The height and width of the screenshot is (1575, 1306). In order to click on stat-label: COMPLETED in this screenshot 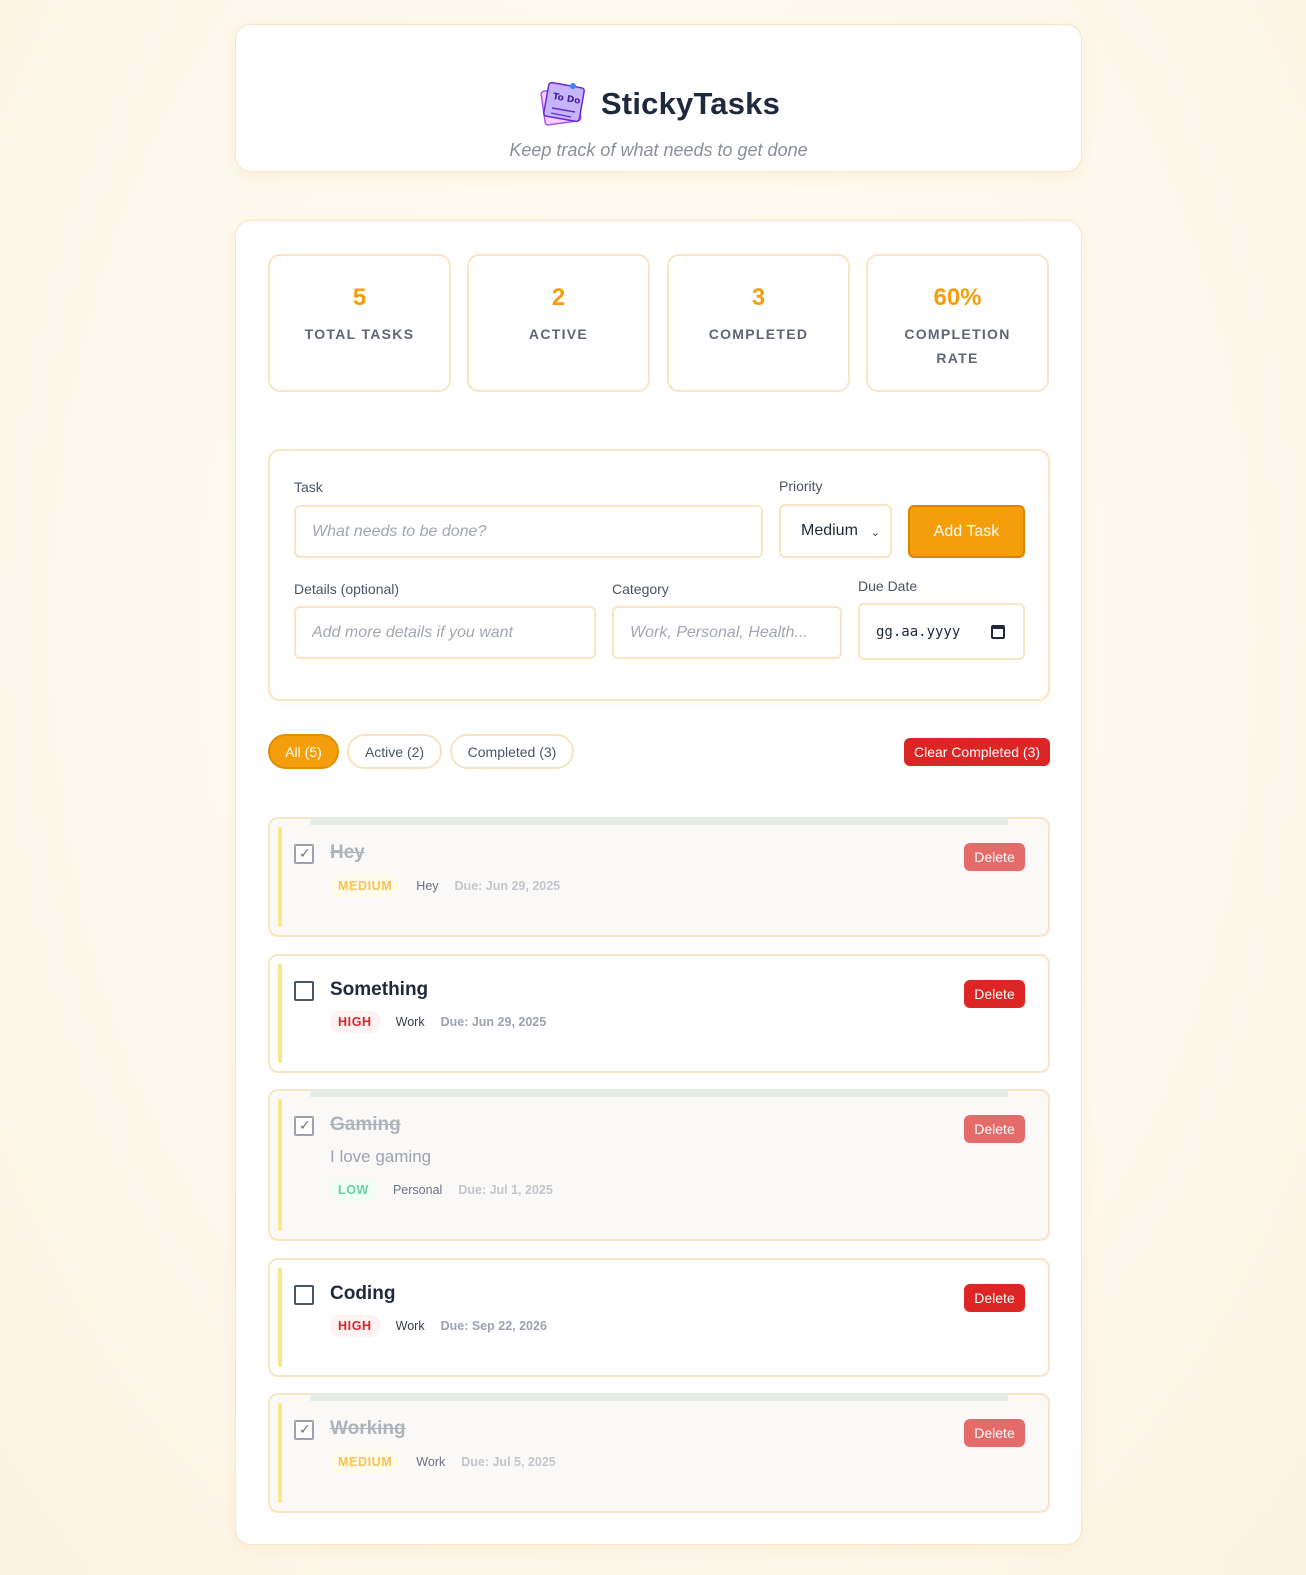, I will do `click(758, 334)`.